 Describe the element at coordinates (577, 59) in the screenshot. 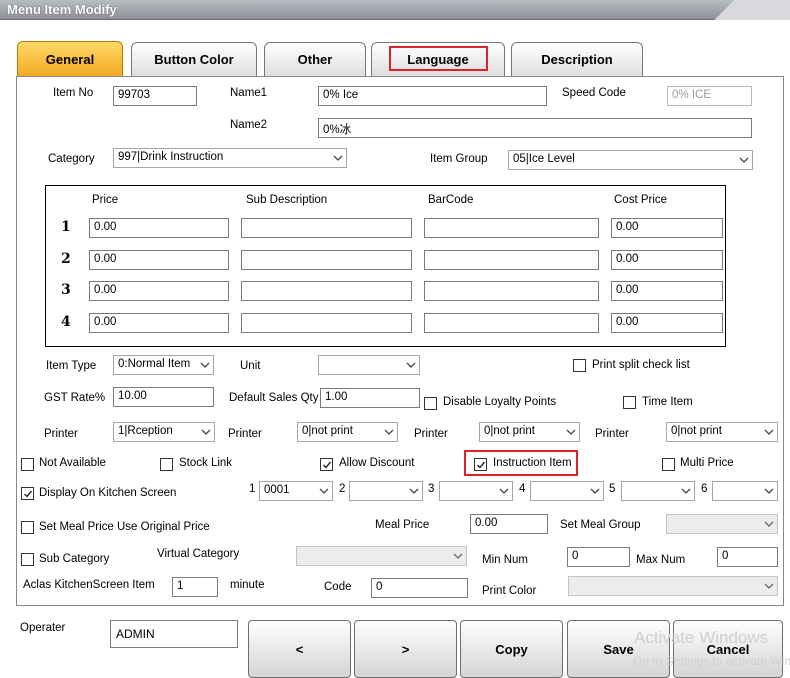

I see `tab-description: Description` at that location.